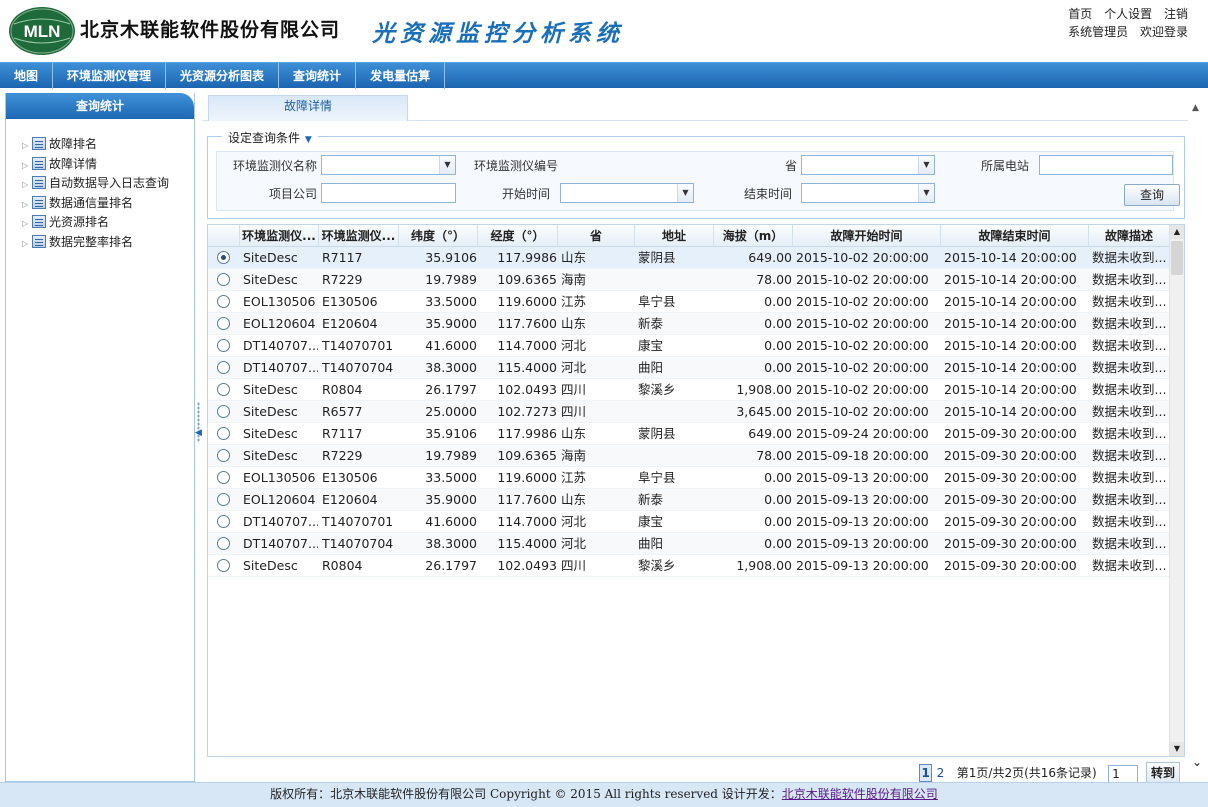  I want to click on col-province-cell: 四川, so click(574, 389).